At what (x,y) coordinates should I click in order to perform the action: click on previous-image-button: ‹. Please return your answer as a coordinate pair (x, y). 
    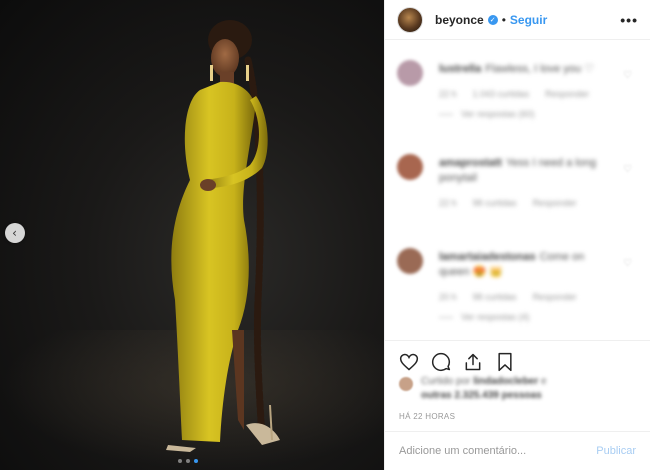
    Looking at the image, I should click on (15, 233).